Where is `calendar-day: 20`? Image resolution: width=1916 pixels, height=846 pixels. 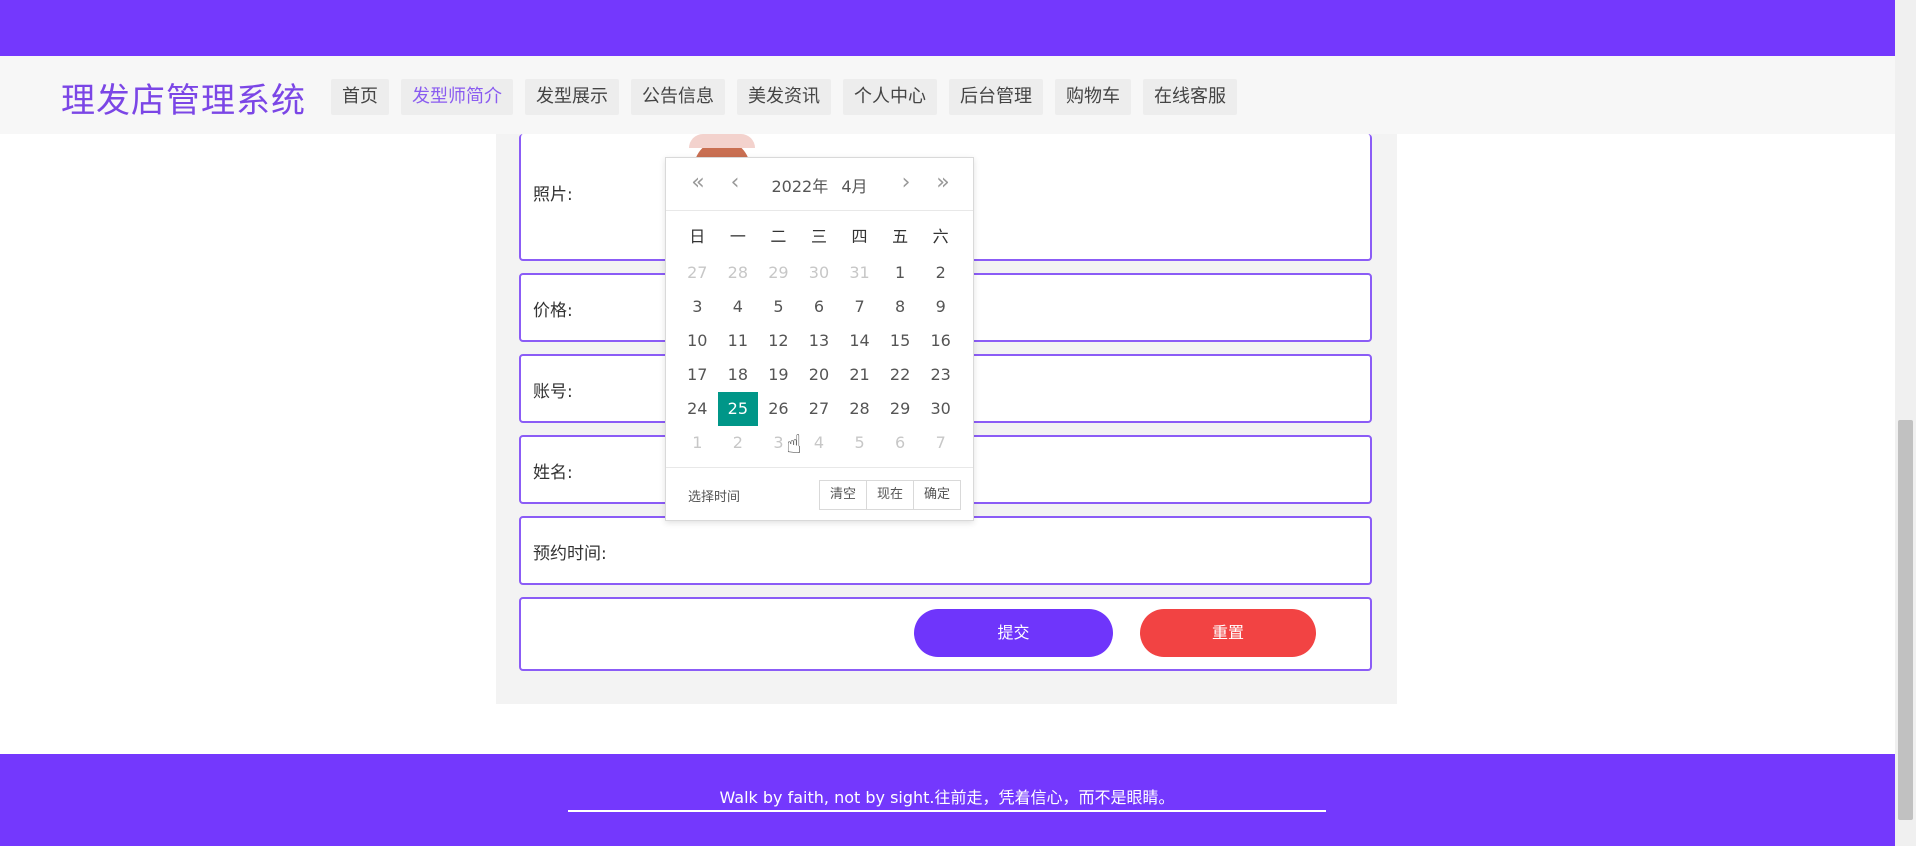
calendar-day: 20 is located at coordinates (819, 375).